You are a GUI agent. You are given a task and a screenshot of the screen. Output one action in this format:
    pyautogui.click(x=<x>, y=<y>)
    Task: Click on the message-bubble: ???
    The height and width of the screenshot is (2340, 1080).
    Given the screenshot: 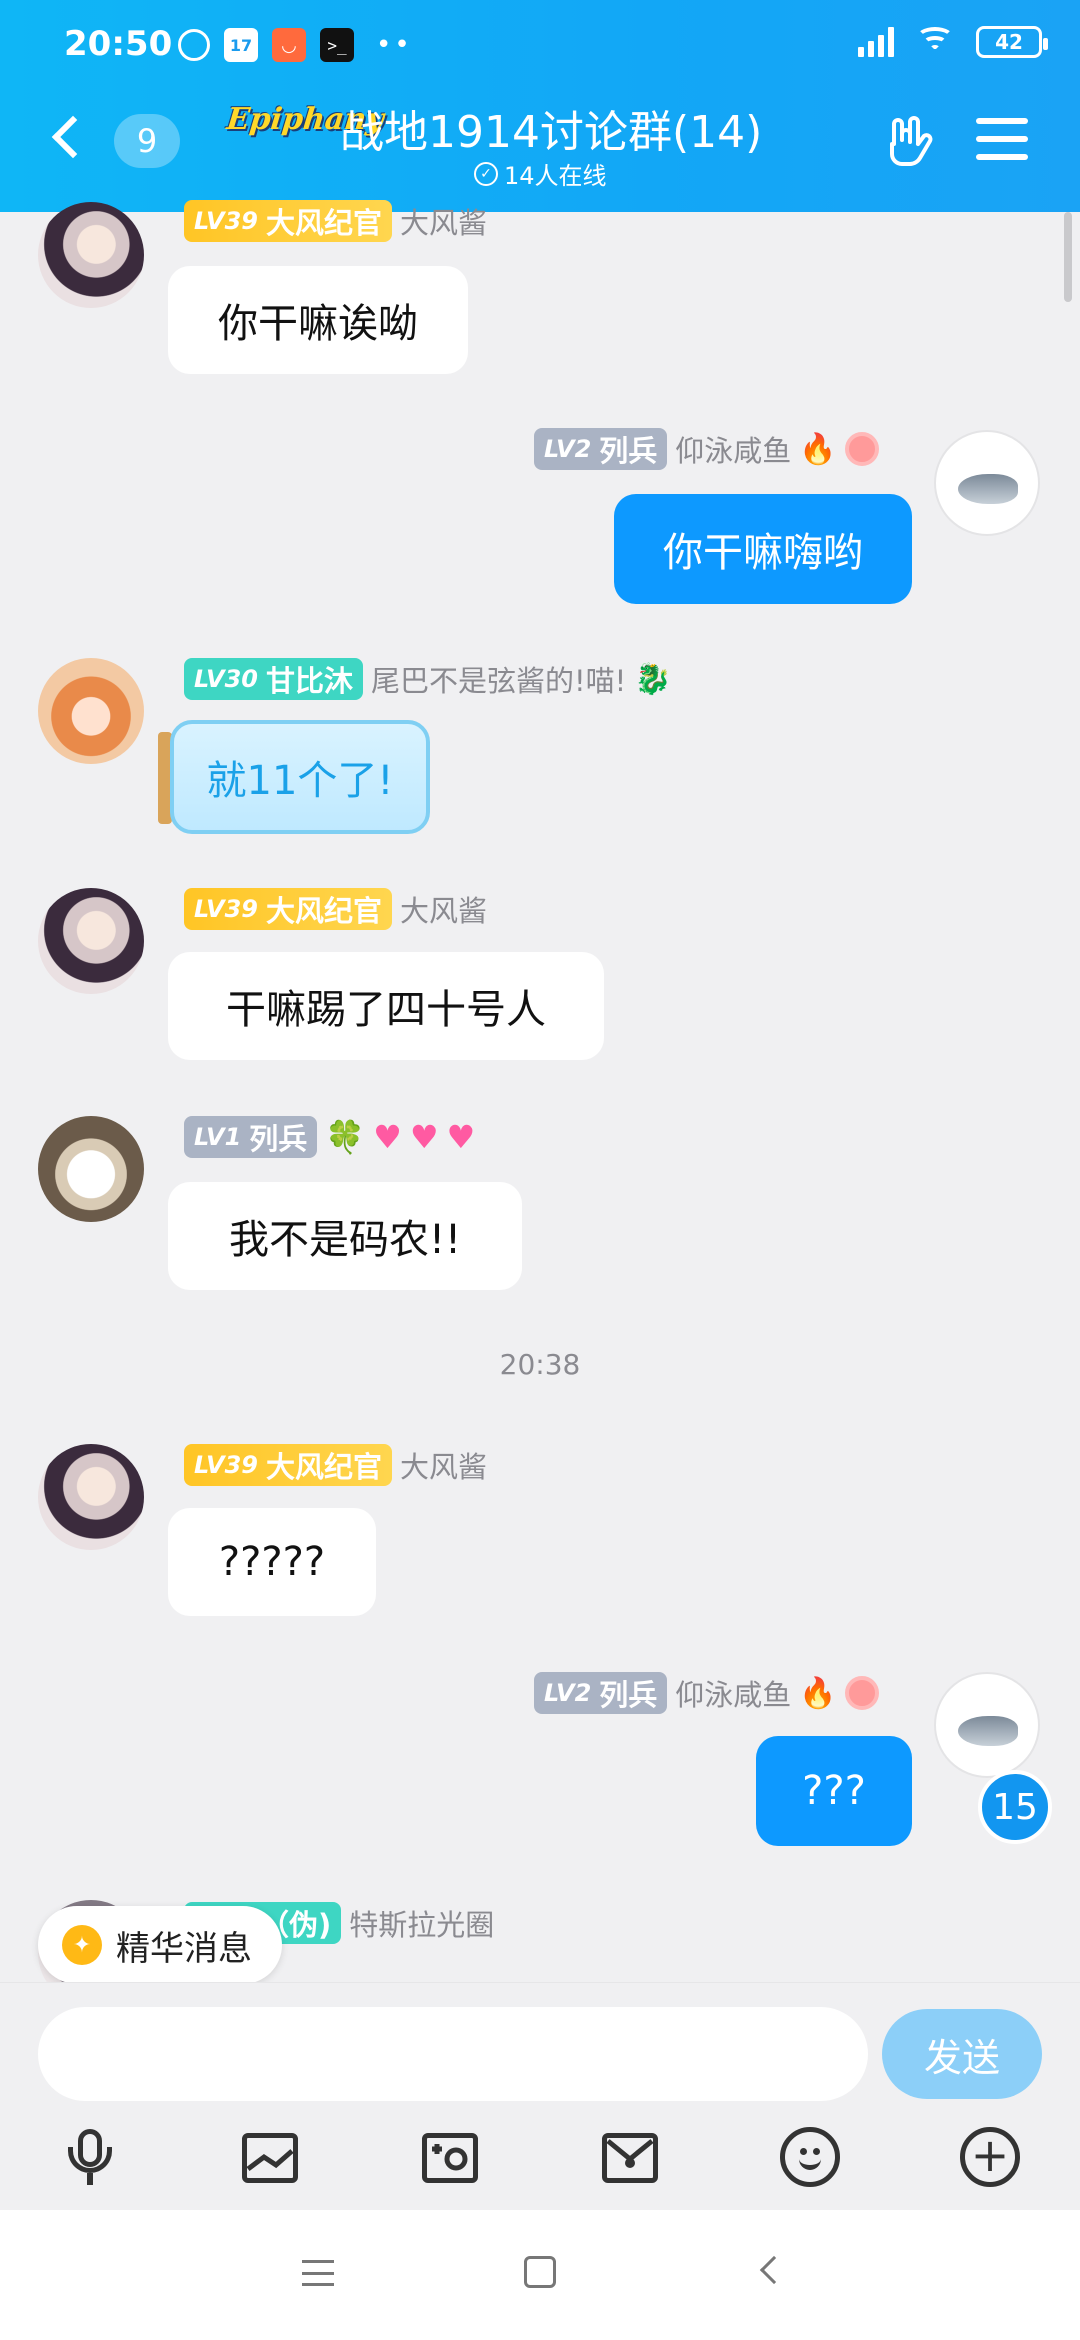 What is the action you would take?
    pyautogui.click(x=834, y=1791)
    